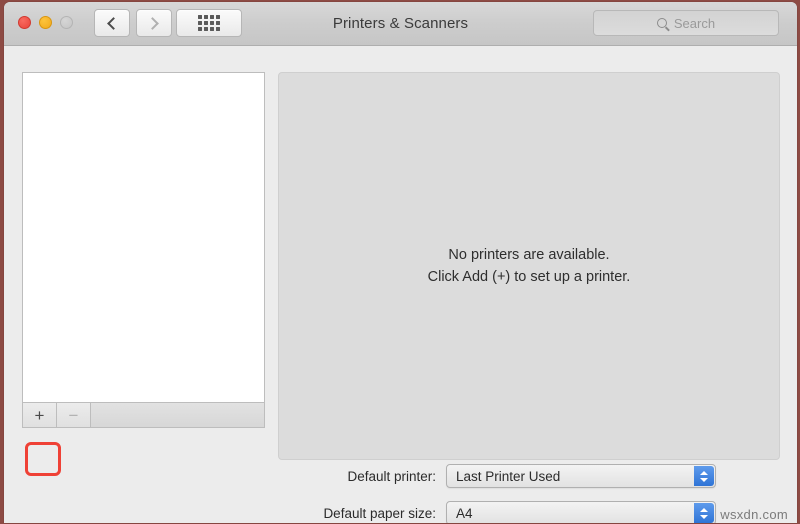  What do you see at coordinates (529, 255) in the screenshot?
I see `empty-state-line-1: No printers are available.` at bounding box center [529, 255].